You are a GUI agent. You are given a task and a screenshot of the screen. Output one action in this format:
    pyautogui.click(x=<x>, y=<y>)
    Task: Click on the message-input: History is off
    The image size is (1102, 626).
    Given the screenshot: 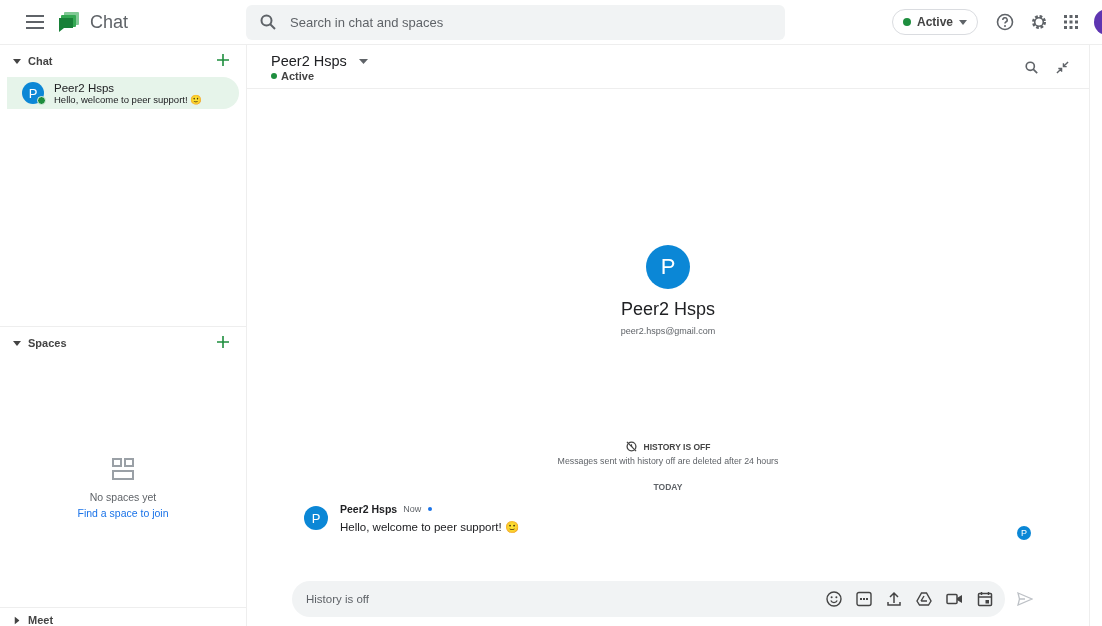 What is the action you would take?
    pyautogui.click(x=558, y=599)
    